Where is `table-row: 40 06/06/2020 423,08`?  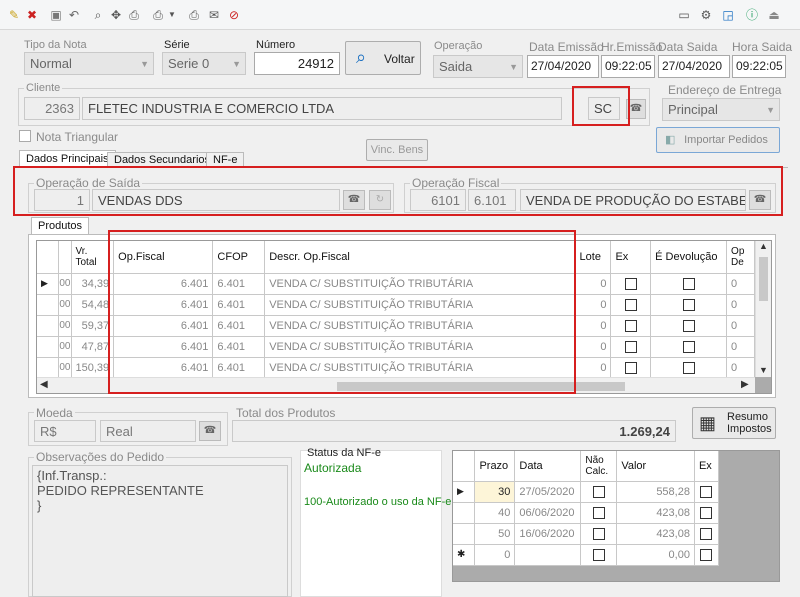
table-row: 40 06/06/2020 423,08 is located at coordinates (586, 513).